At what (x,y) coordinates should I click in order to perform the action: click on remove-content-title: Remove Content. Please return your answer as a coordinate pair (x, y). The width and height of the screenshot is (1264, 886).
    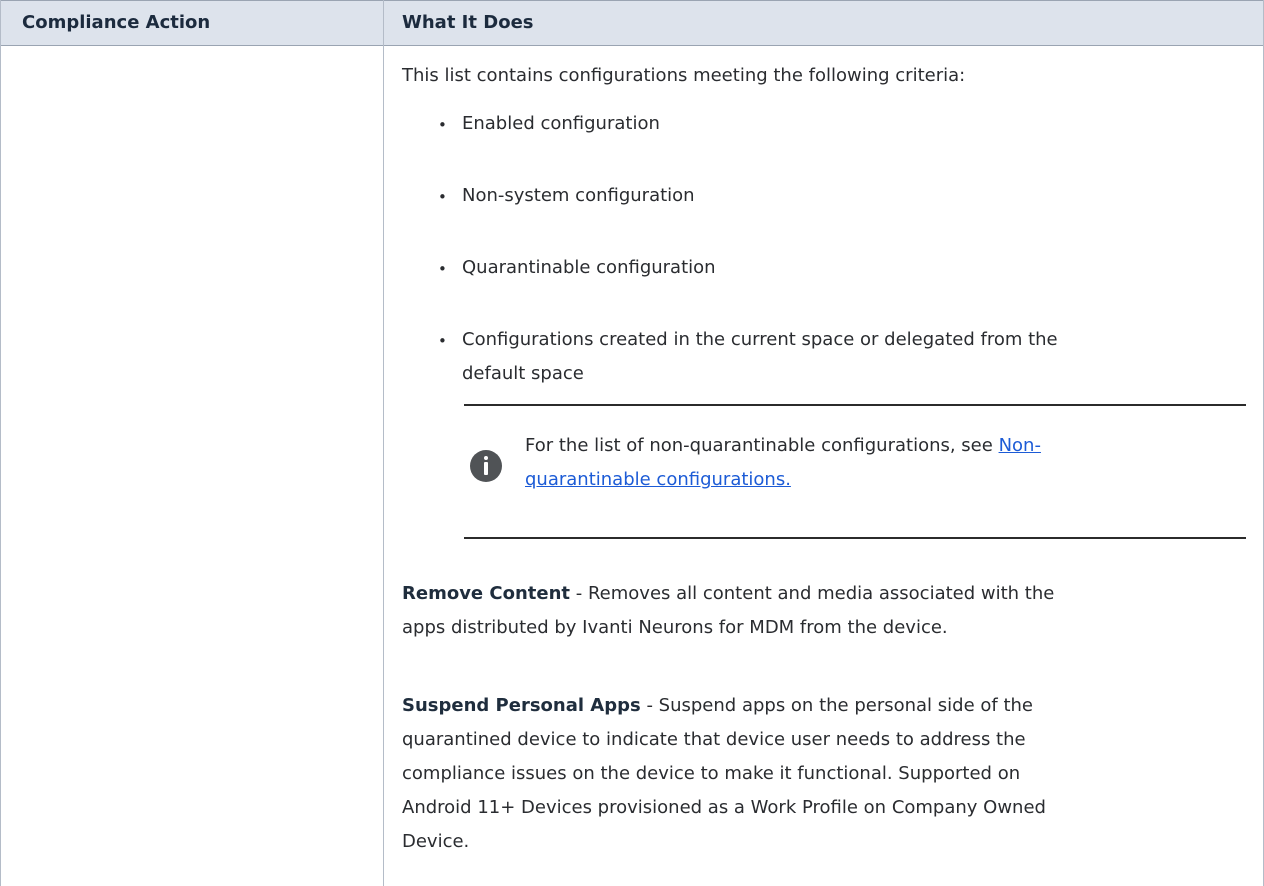
    Looking at the image, I should click on (486, 593).